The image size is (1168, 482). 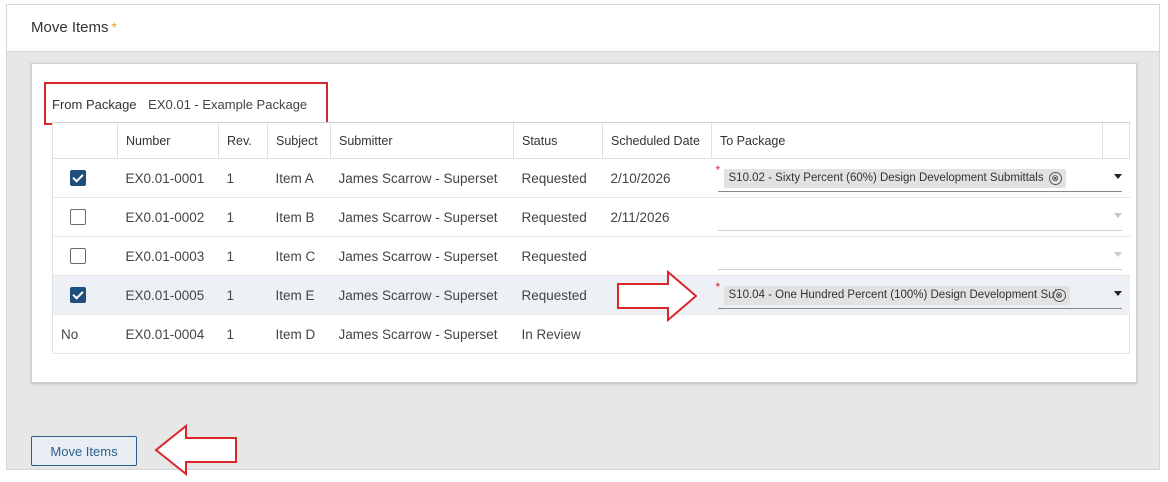 What do you see at coordinates (907, 140) in the screenshot?
I see `column-header-to-package: To Package` at bounding box center [907, 140].